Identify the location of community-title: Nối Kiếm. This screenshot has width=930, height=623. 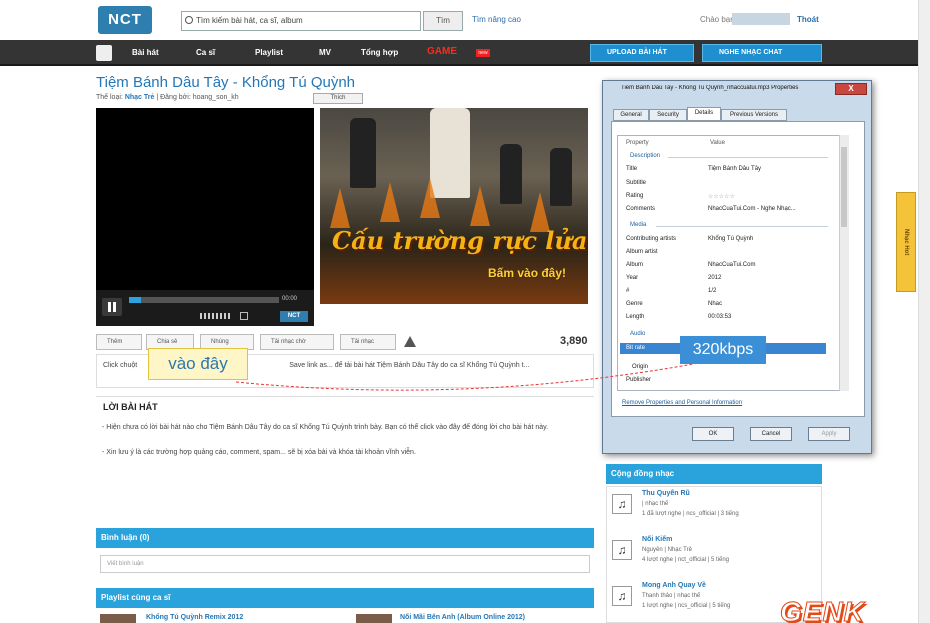
(657, 539).